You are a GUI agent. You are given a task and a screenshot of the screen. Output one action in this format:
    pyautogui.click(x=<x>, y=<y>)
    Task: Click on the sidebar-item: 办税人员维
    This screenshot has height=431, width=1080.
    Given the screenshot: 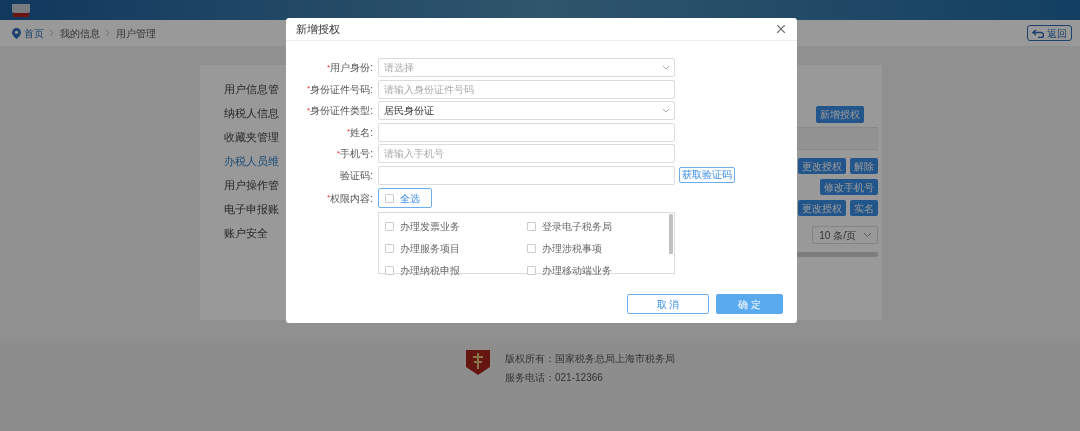 What is the action you would take?
    pyautogui.click(x=255, y=161)
    